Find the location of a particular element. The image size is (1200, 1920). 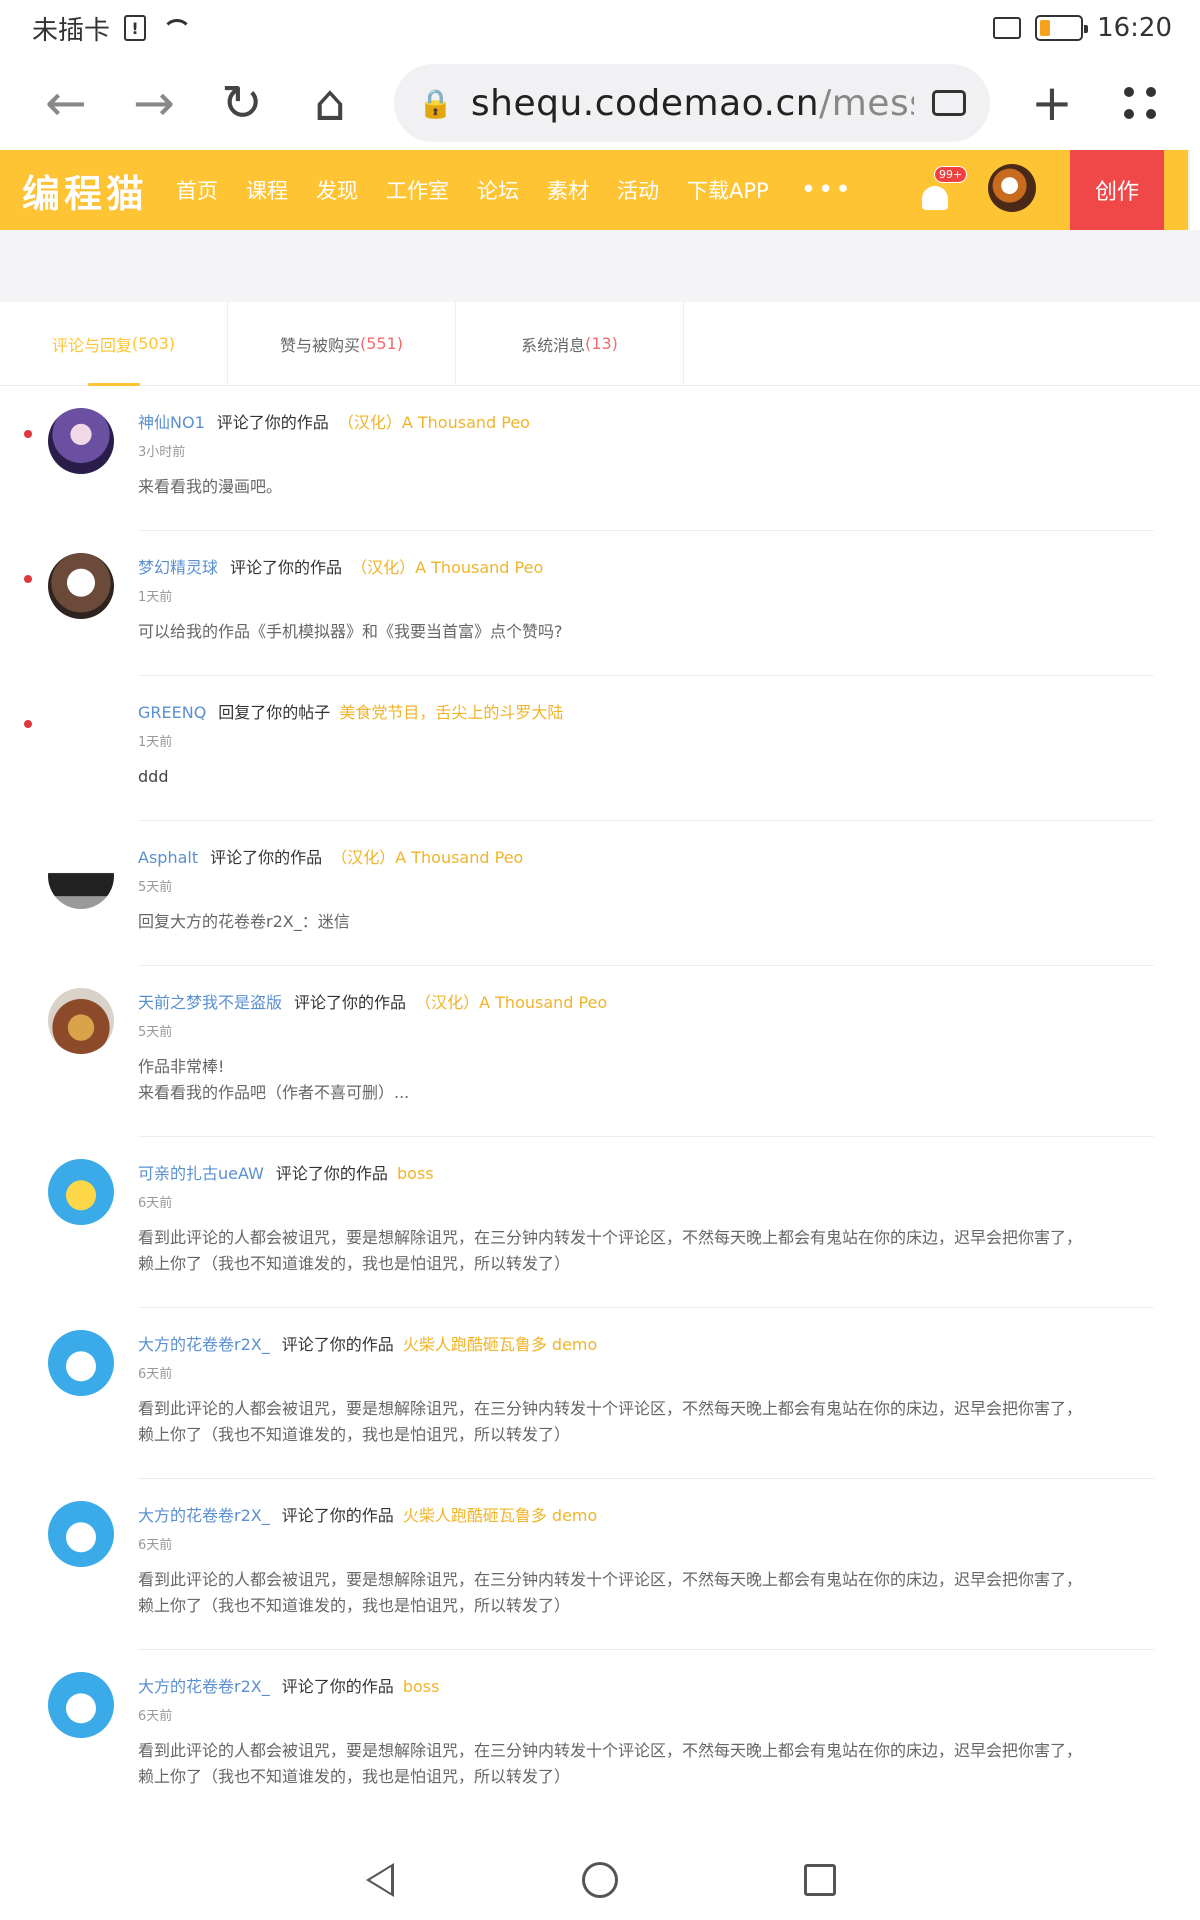

tab-likes: 赞与被购买 (551) is located at coordinates (342, 343).